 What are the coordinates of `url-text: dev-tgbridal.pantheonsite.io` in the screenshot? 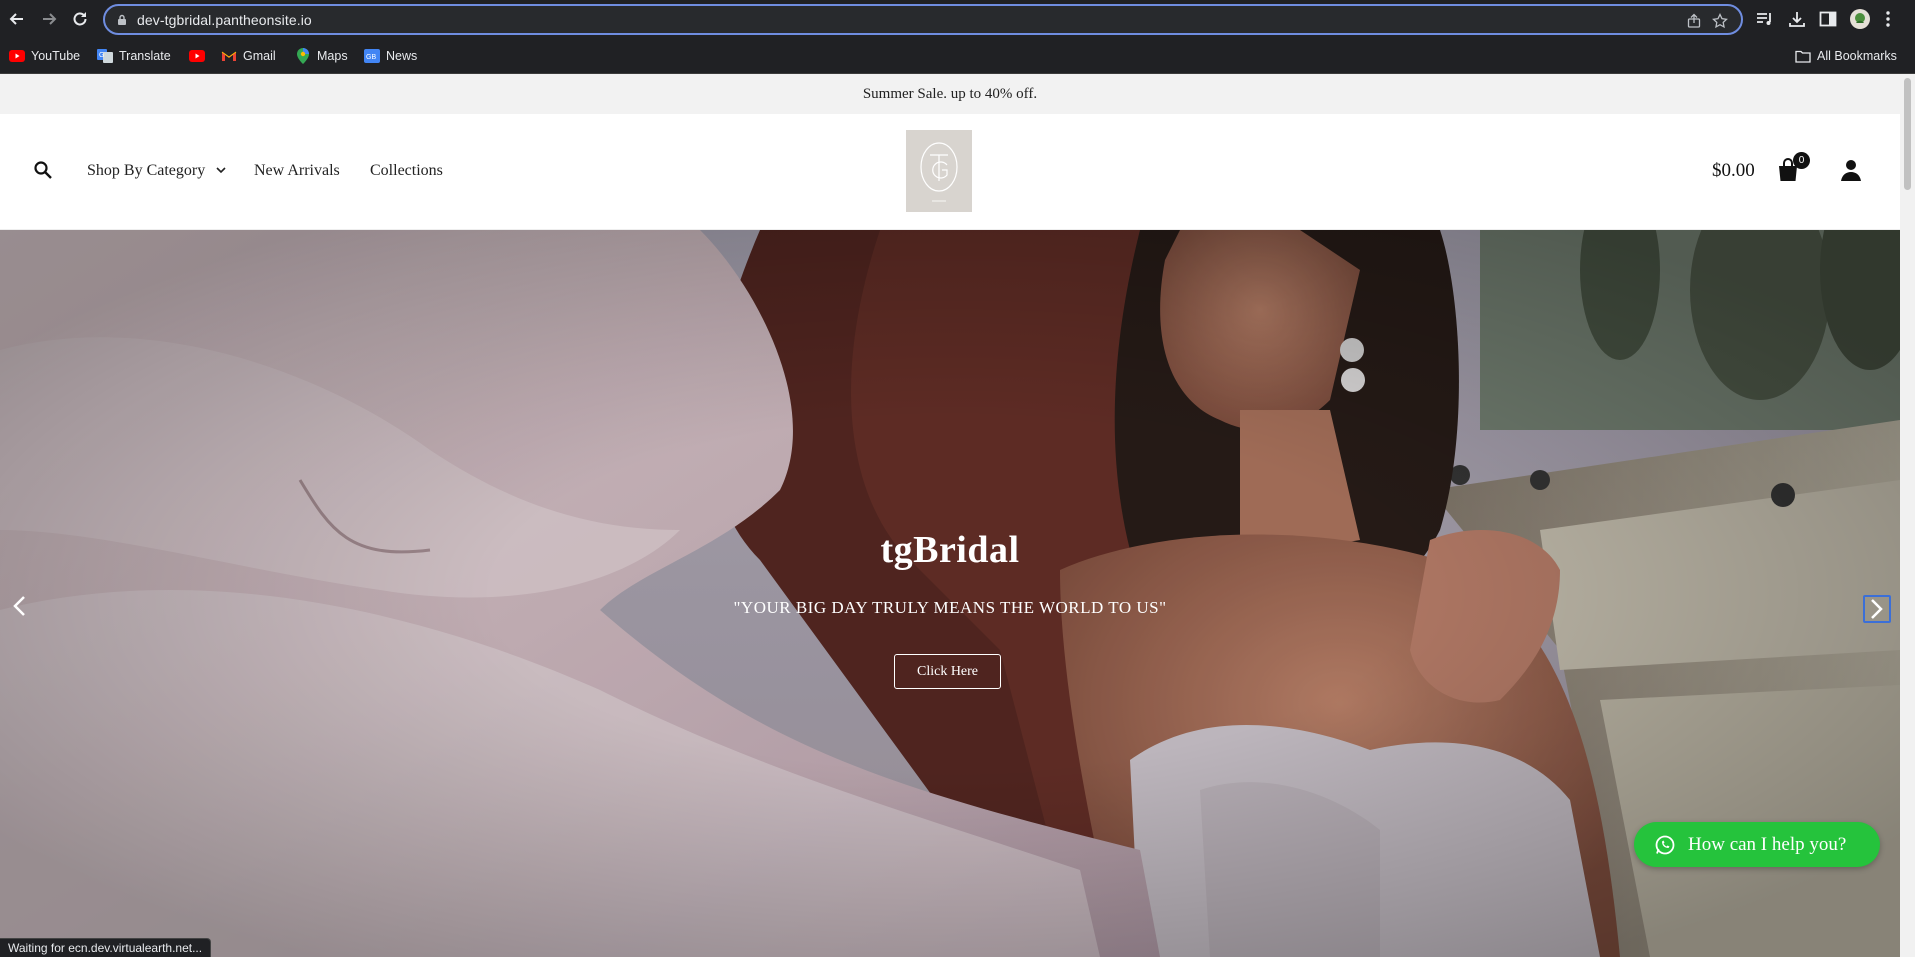 It's located at (224, 20).